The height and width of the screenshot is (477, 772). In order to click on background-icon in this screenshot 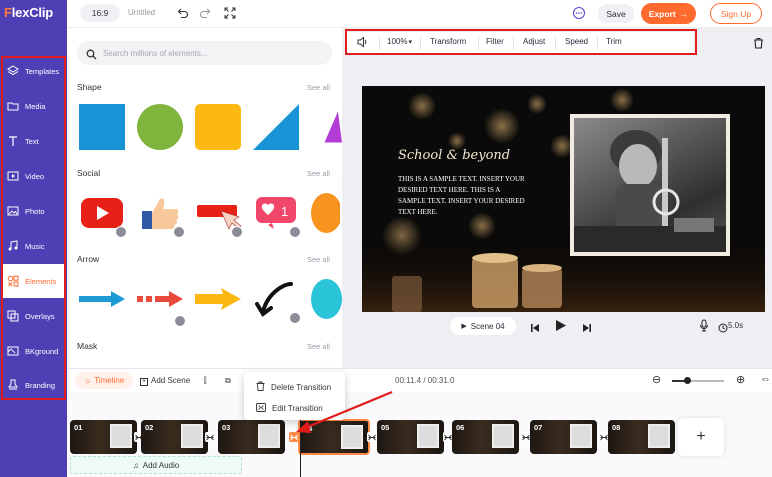, I will do `click(13, 351)`.